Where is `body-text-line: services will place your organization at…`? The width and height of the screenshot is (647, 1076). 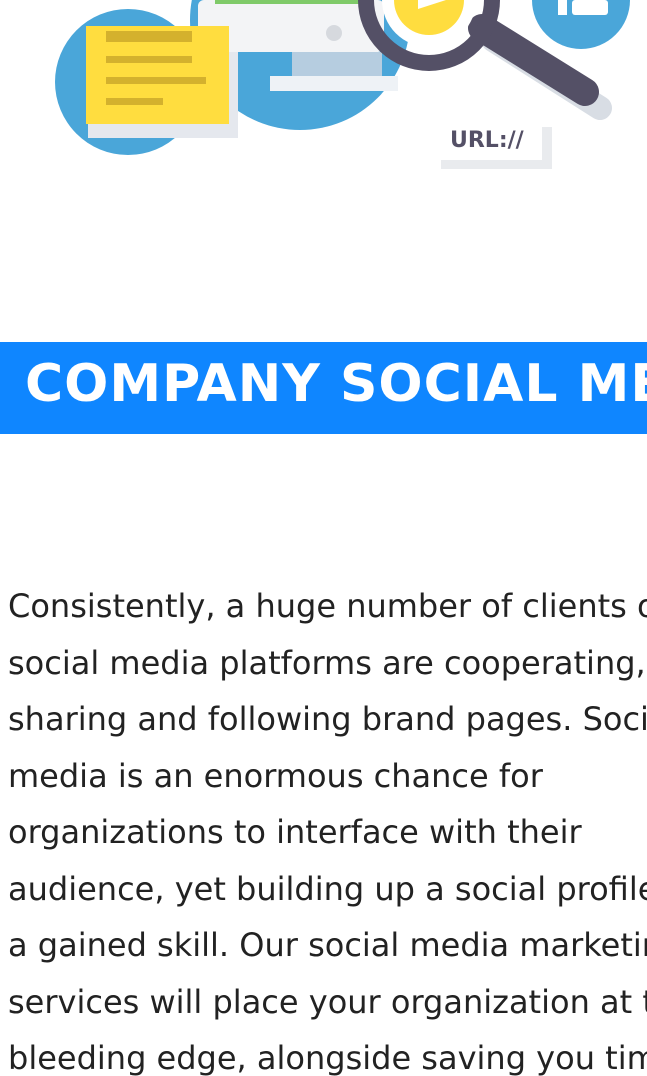 body-text-line: services will place your organization at… is located at coordinates (327, 1001).